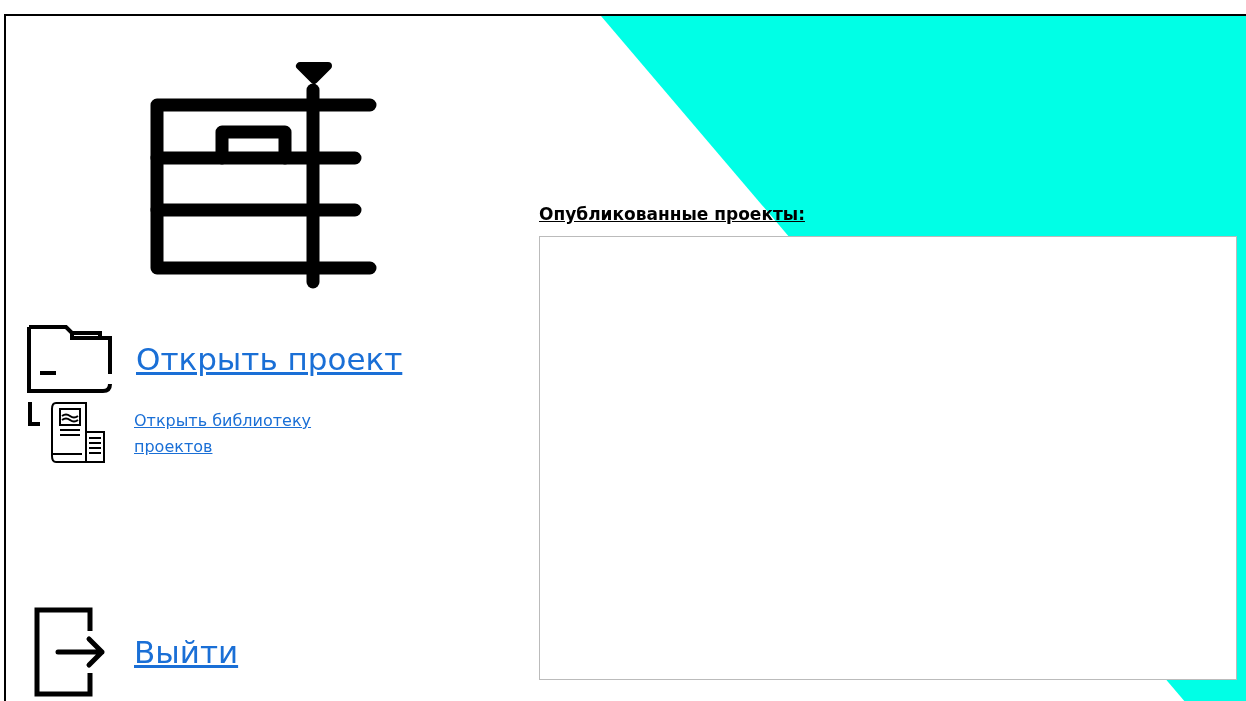  I want to click on link: Открыть проект, so click(269, 359).